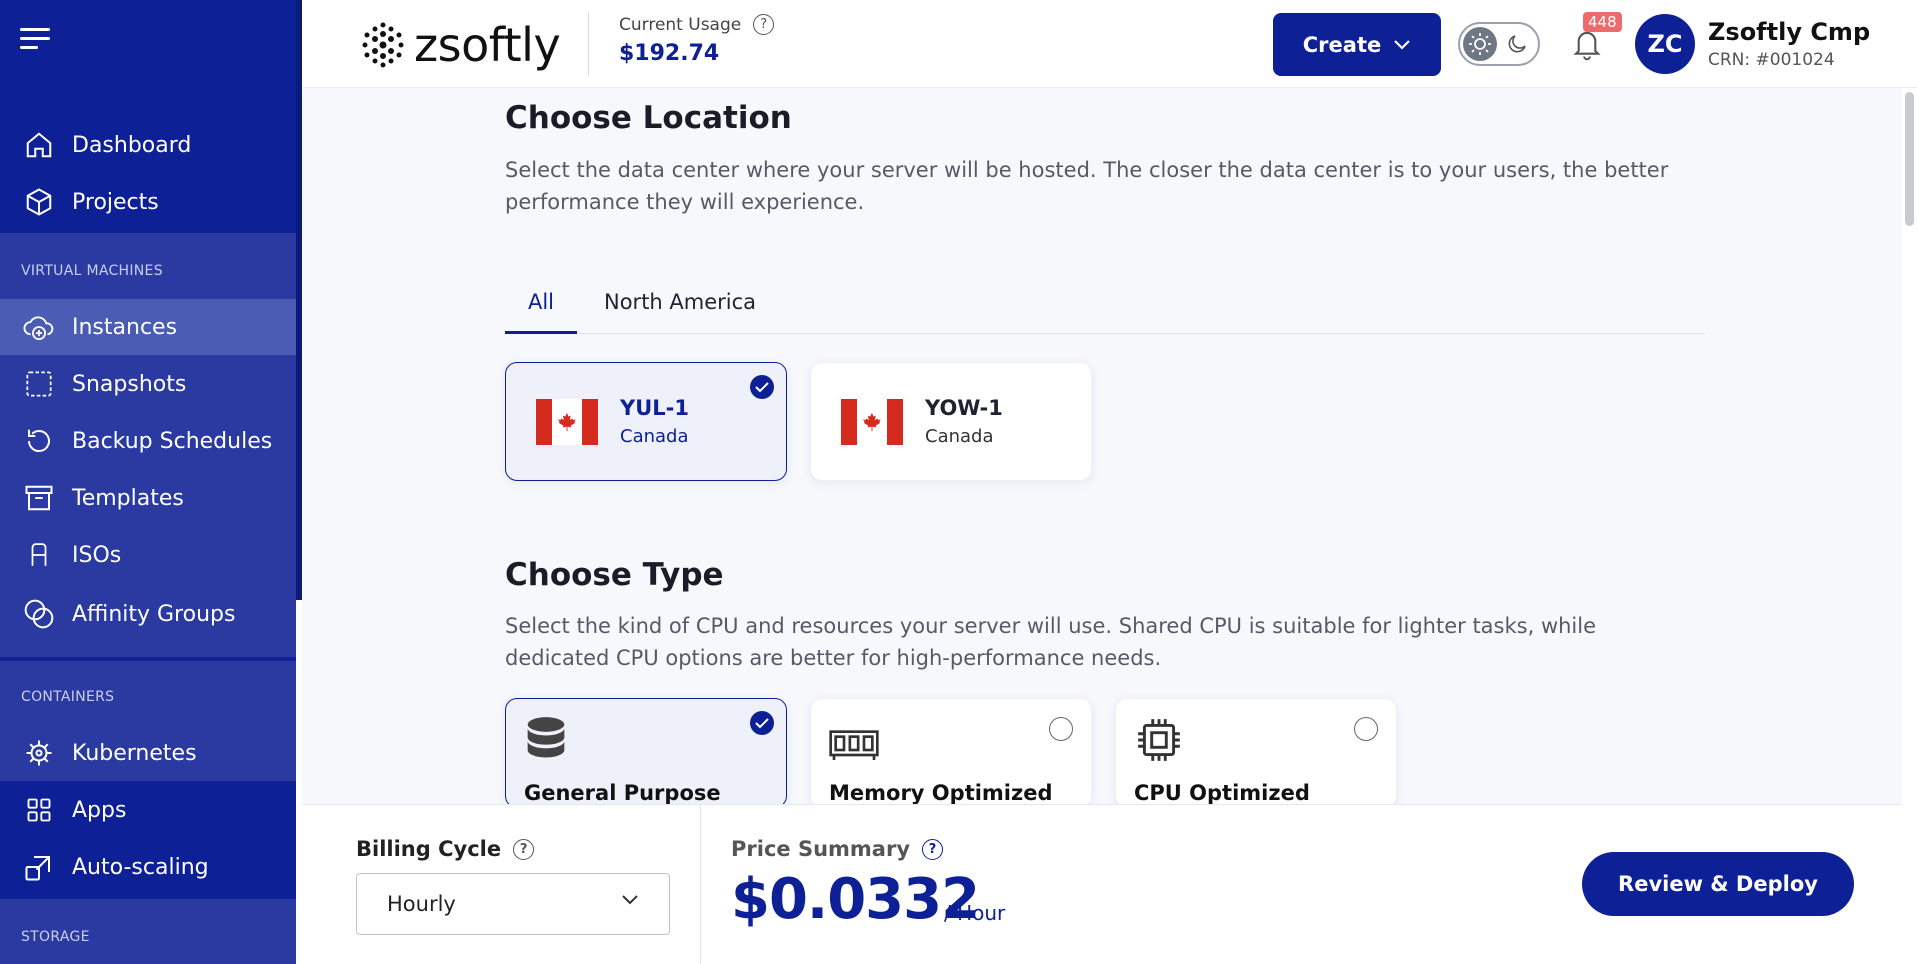  I want to click on sidebar-item-kubernetes: Kubernetes, so click(148, 753).